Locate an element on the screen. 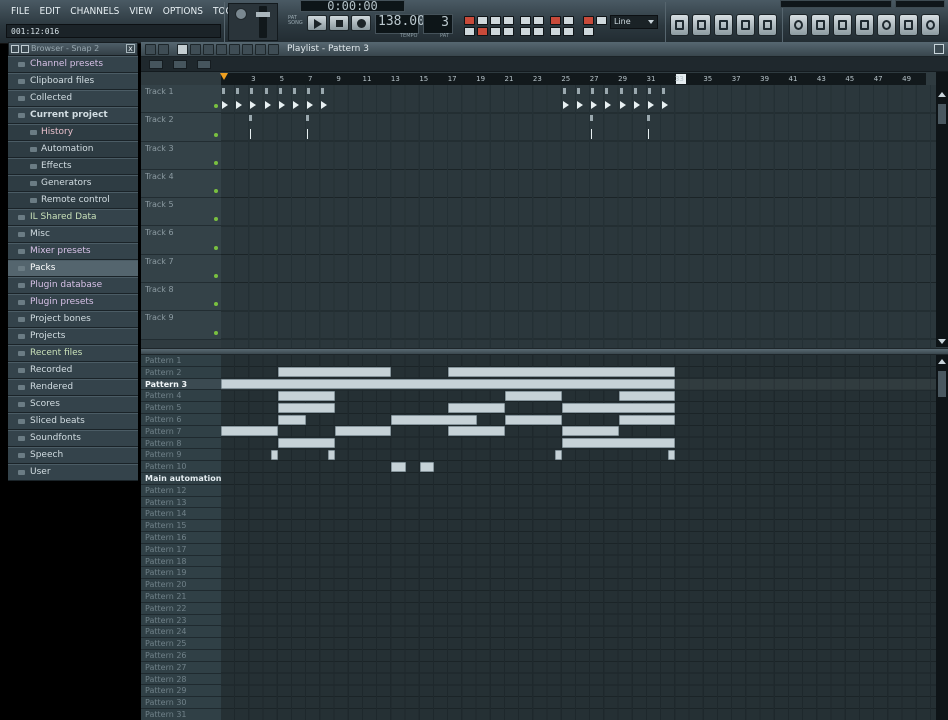  draw-tool-icon is located at coordinates (182, 49).